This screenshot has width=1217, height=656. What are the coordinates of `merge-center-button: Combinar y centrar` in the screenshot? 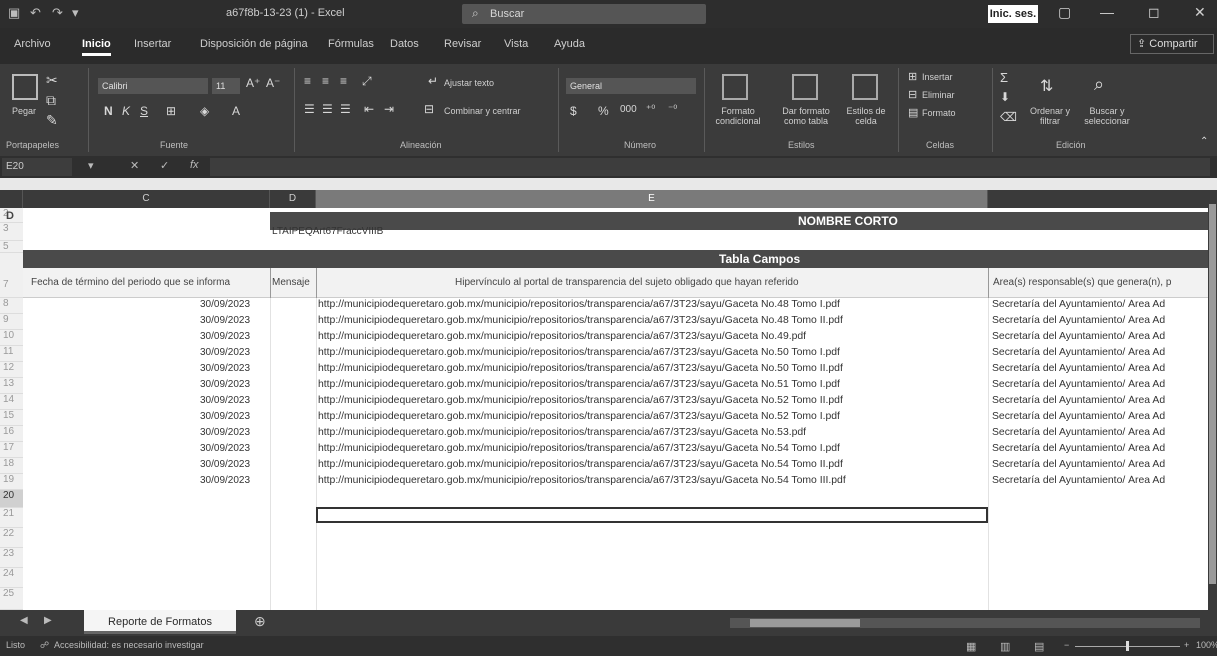 It's located at (482, 111).